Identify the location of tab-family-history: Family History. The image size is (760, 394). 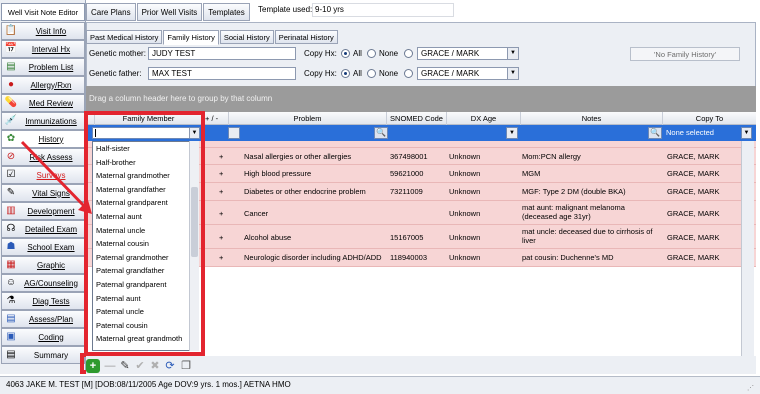
(191, 37).